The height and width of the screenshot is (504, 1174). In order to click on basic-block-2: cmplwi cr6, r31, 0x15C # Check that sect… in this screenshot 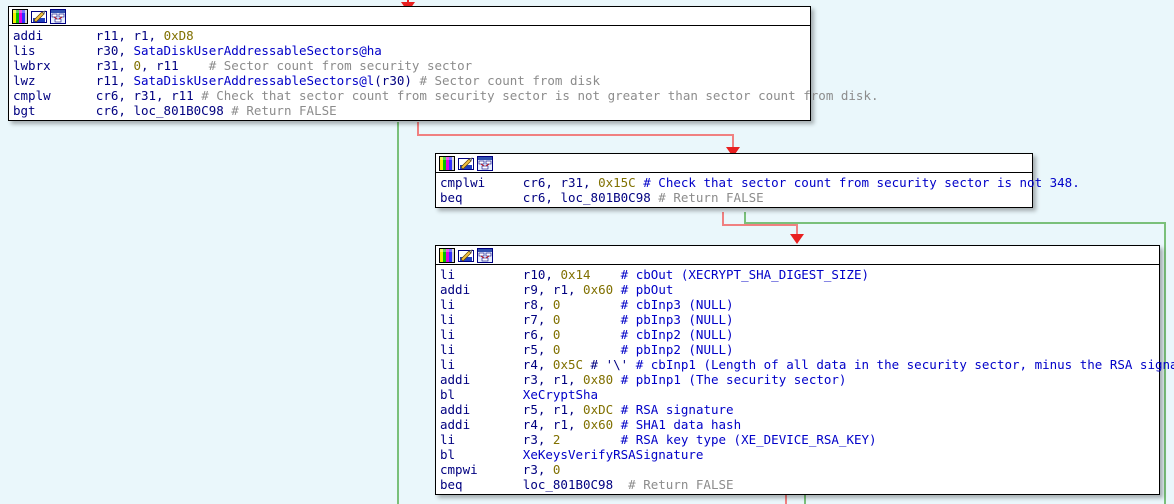, I will do `click(757, 180)`.